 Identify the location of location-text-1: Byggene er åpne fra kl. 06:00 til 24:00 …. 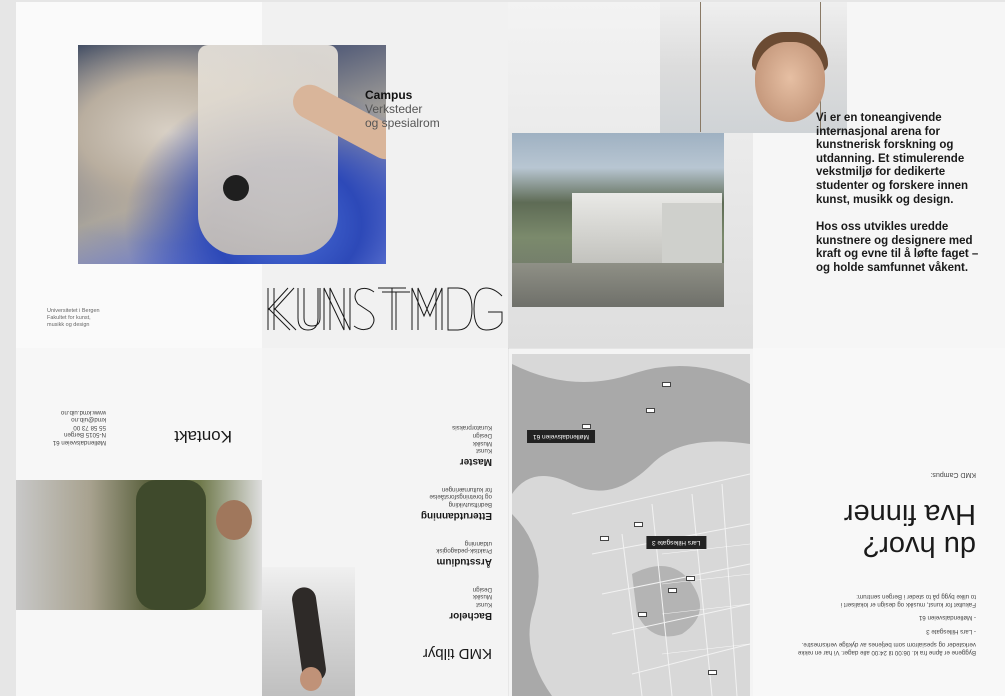
(886, 648).